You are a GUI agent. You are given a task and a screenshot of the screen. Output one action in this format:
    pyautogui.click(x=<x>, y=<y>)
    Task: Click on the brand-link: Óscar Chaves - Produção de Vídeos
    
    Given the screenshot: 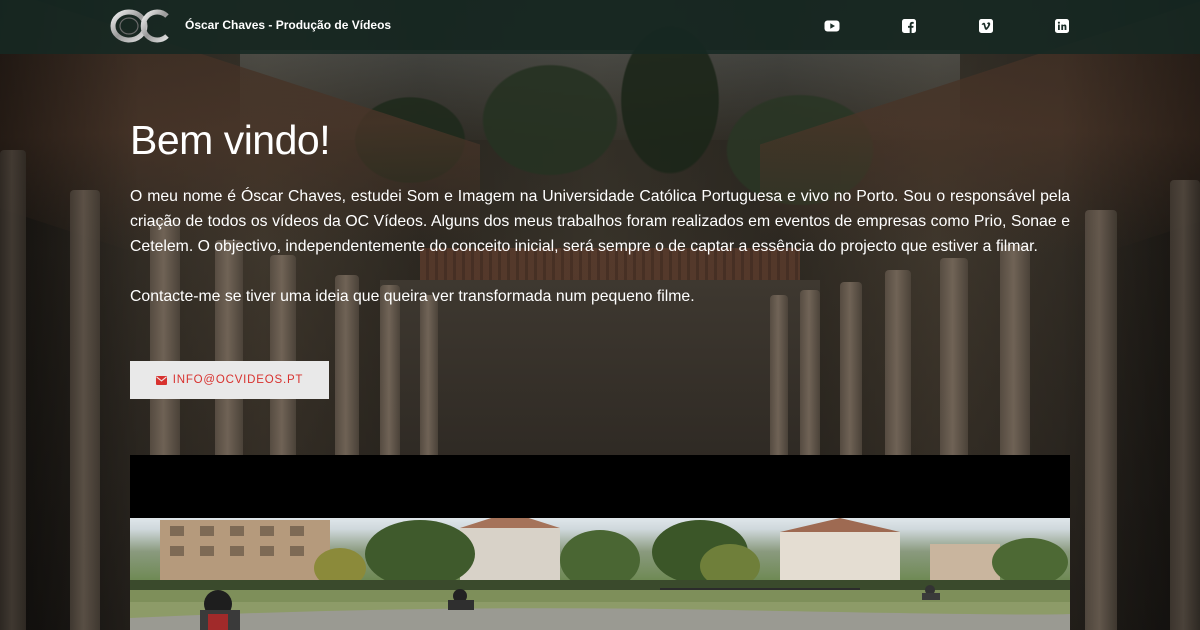 What is the action you would take?
    pyautogui.click(x=250, y=26)
    